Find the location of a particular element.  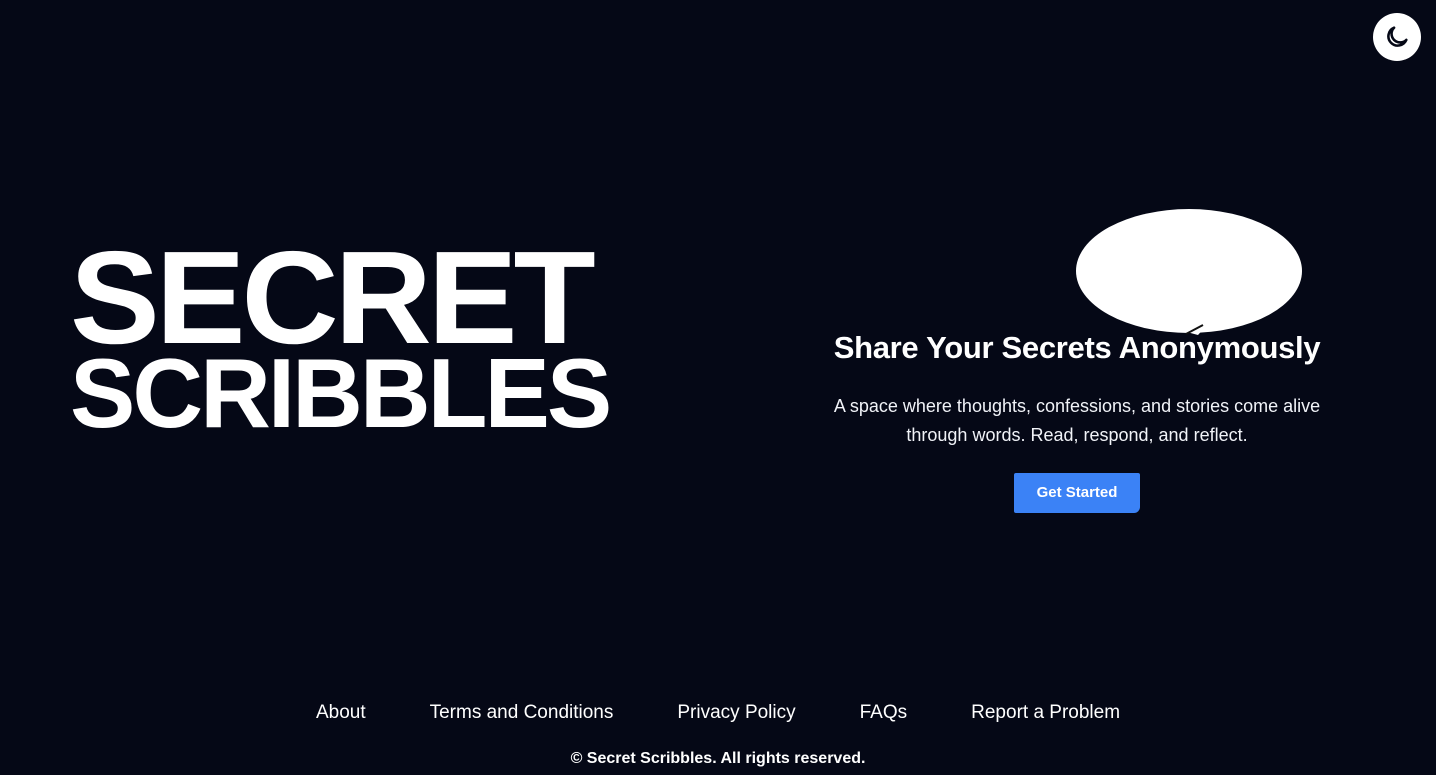

footer-link-report-problem: Report a Problem is located at coordinates (1045, 713).